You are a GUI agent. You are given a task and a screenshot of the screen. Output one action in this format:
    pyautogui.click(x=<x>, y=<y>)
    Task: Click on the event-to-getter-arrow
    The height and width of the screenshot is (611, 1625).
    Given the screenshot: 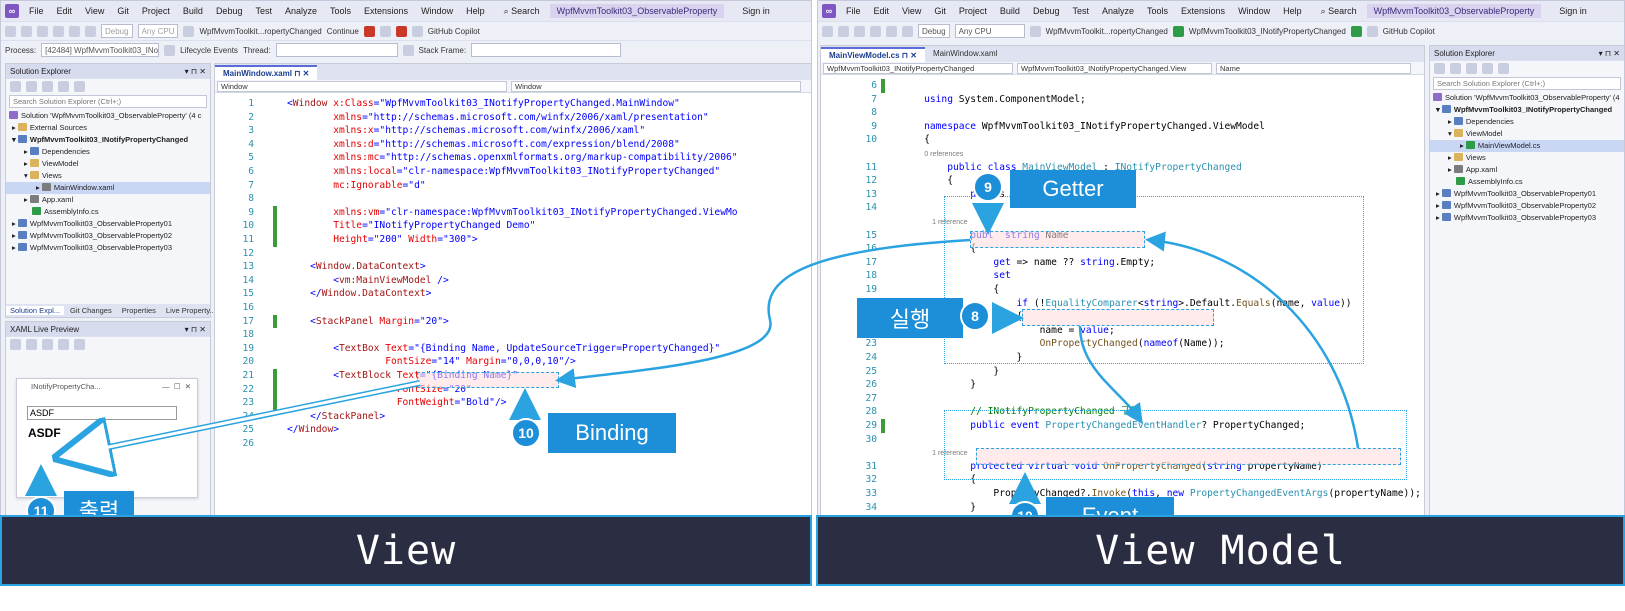 What is the action you would take?
    pyautogui.click(x=1252, y=340)
    